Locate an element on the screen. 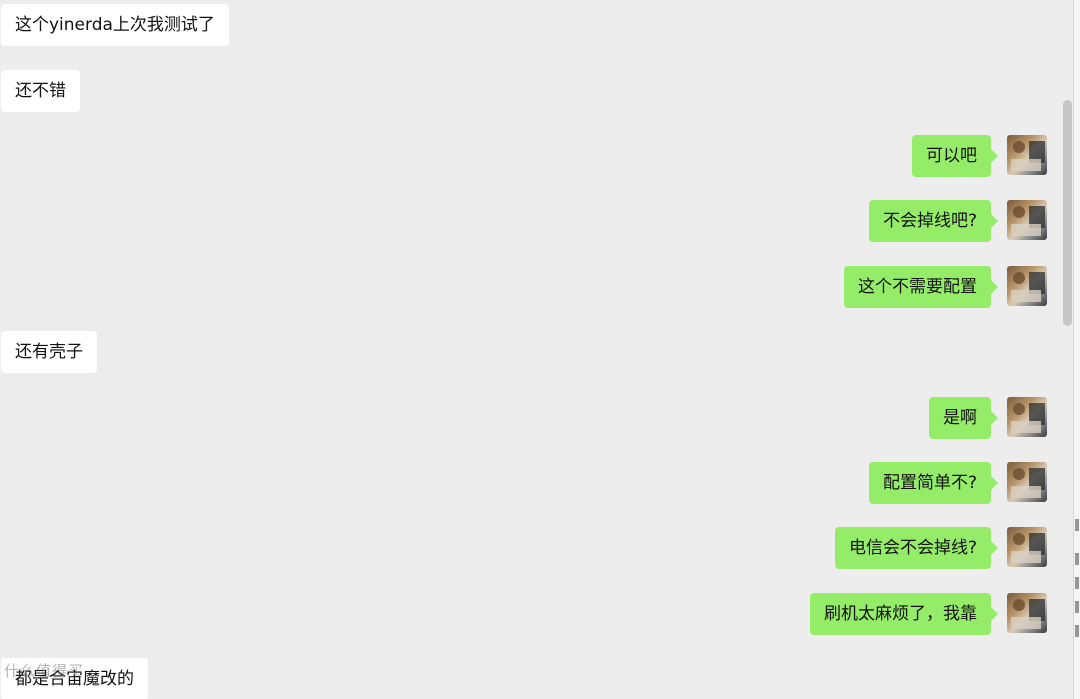 The image size is (1080, 699). message-incoming: 这个yinerda上次我测试了 is located at coordinates (116, 25).